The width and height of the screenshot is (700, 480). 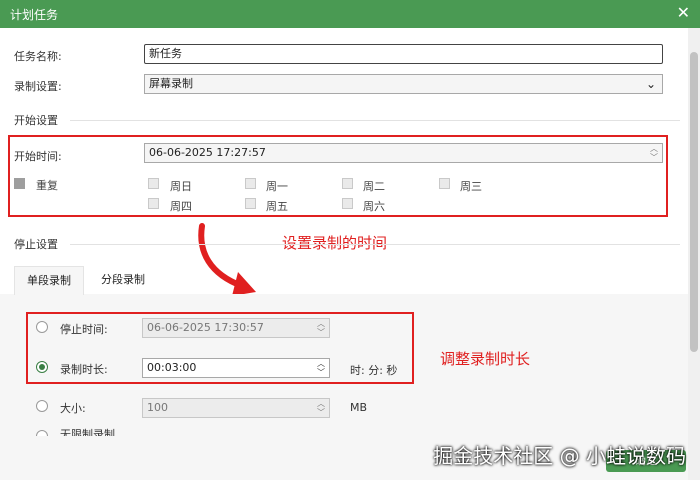 What do you see at coordinates (36, 120) in the screenshot?
I see `start-section-title: 开始设置` at bounding box center [36, 120].